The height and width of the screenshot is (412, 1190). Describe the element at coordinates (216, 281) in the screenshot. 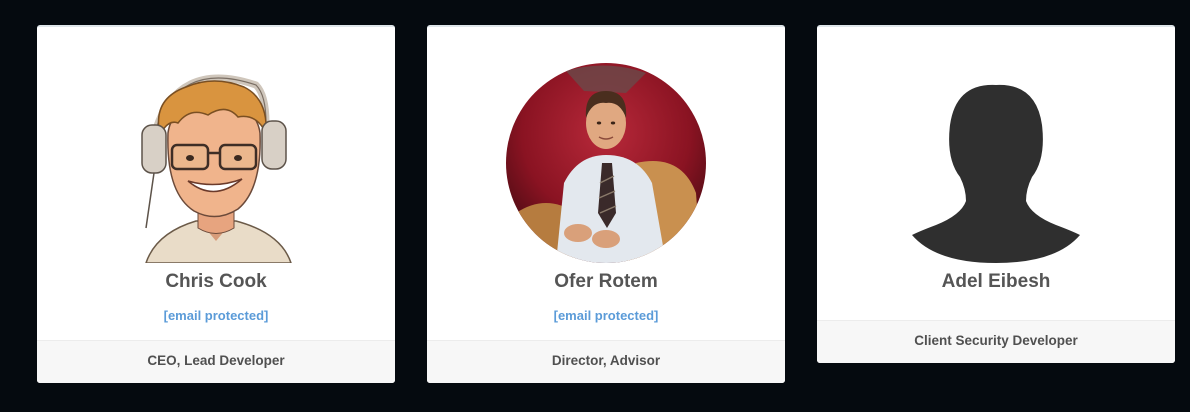

I see `member-name: Chris Cook` at that location.